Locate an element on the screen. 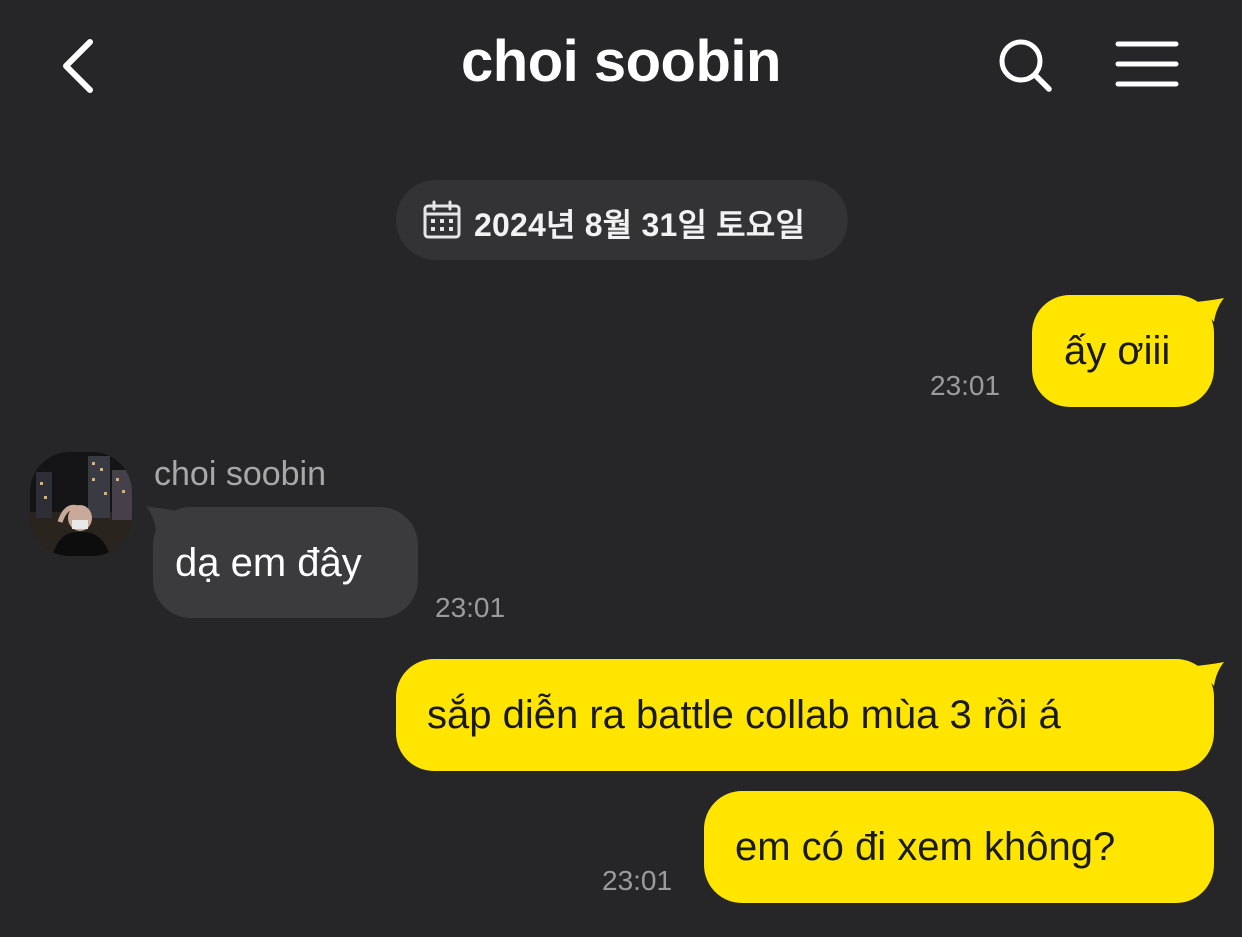  profile-photo is located at coordinates (81, 504).